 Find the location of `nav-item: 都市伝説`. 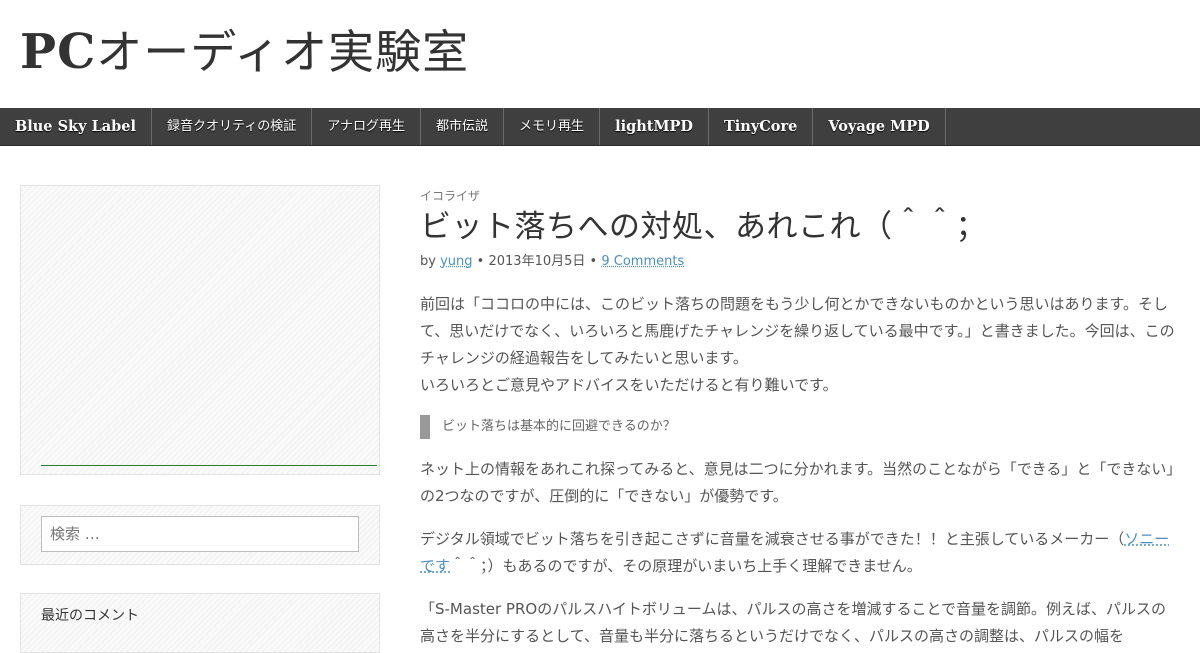

nav-item: 都市伝説 is located at coordinates (463, 126).